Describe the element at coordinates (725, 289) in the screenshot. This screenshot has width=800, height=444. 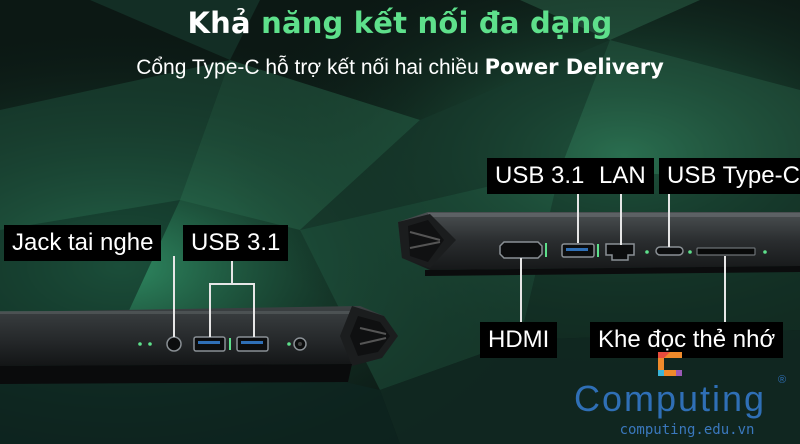
I see `leader-card-reader` at that location.